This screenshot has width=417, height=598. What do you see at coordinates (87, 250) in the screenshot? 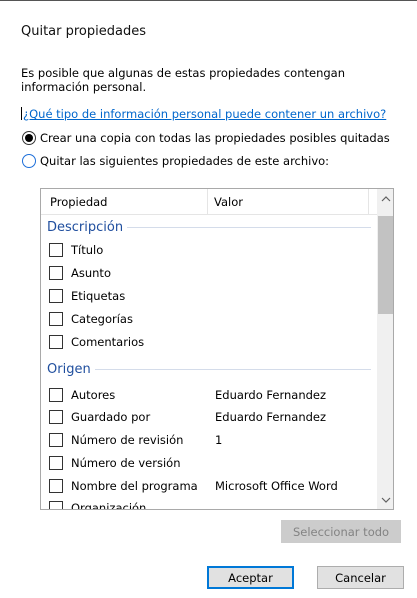
I see `property-label: Título` at bounding box center [87, 250].